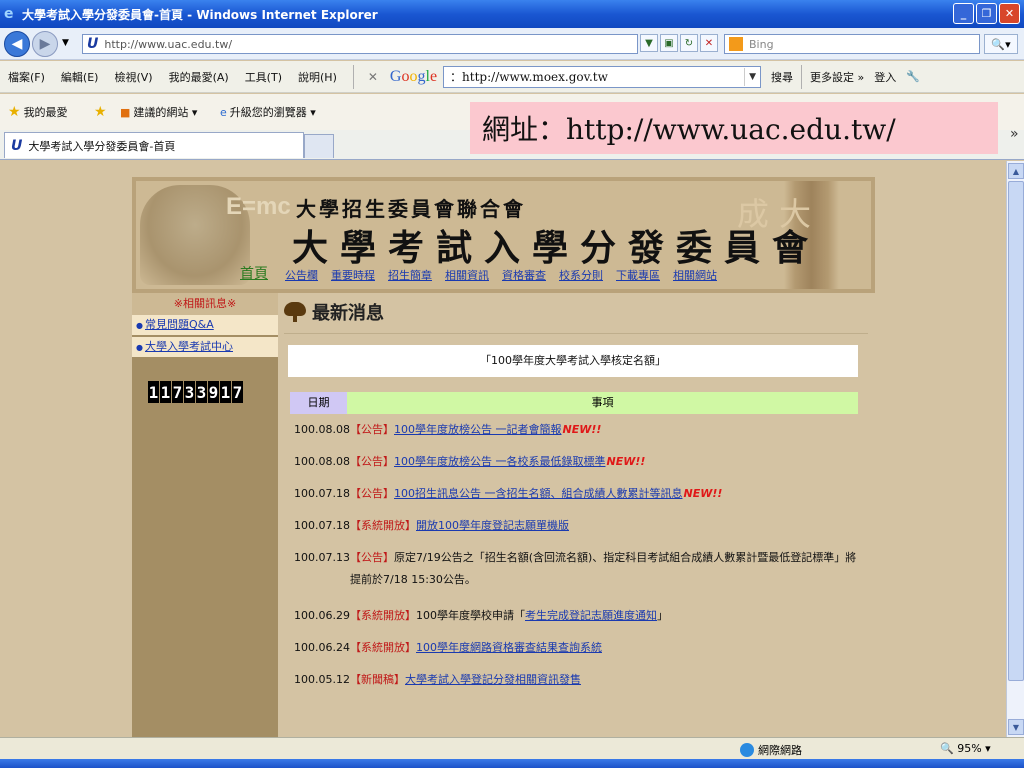 This screenshot has height=768, width=1024. Describe the element at coordinates (254, 273) in the screenshot. I see `nav-home: 首頁` at that location.